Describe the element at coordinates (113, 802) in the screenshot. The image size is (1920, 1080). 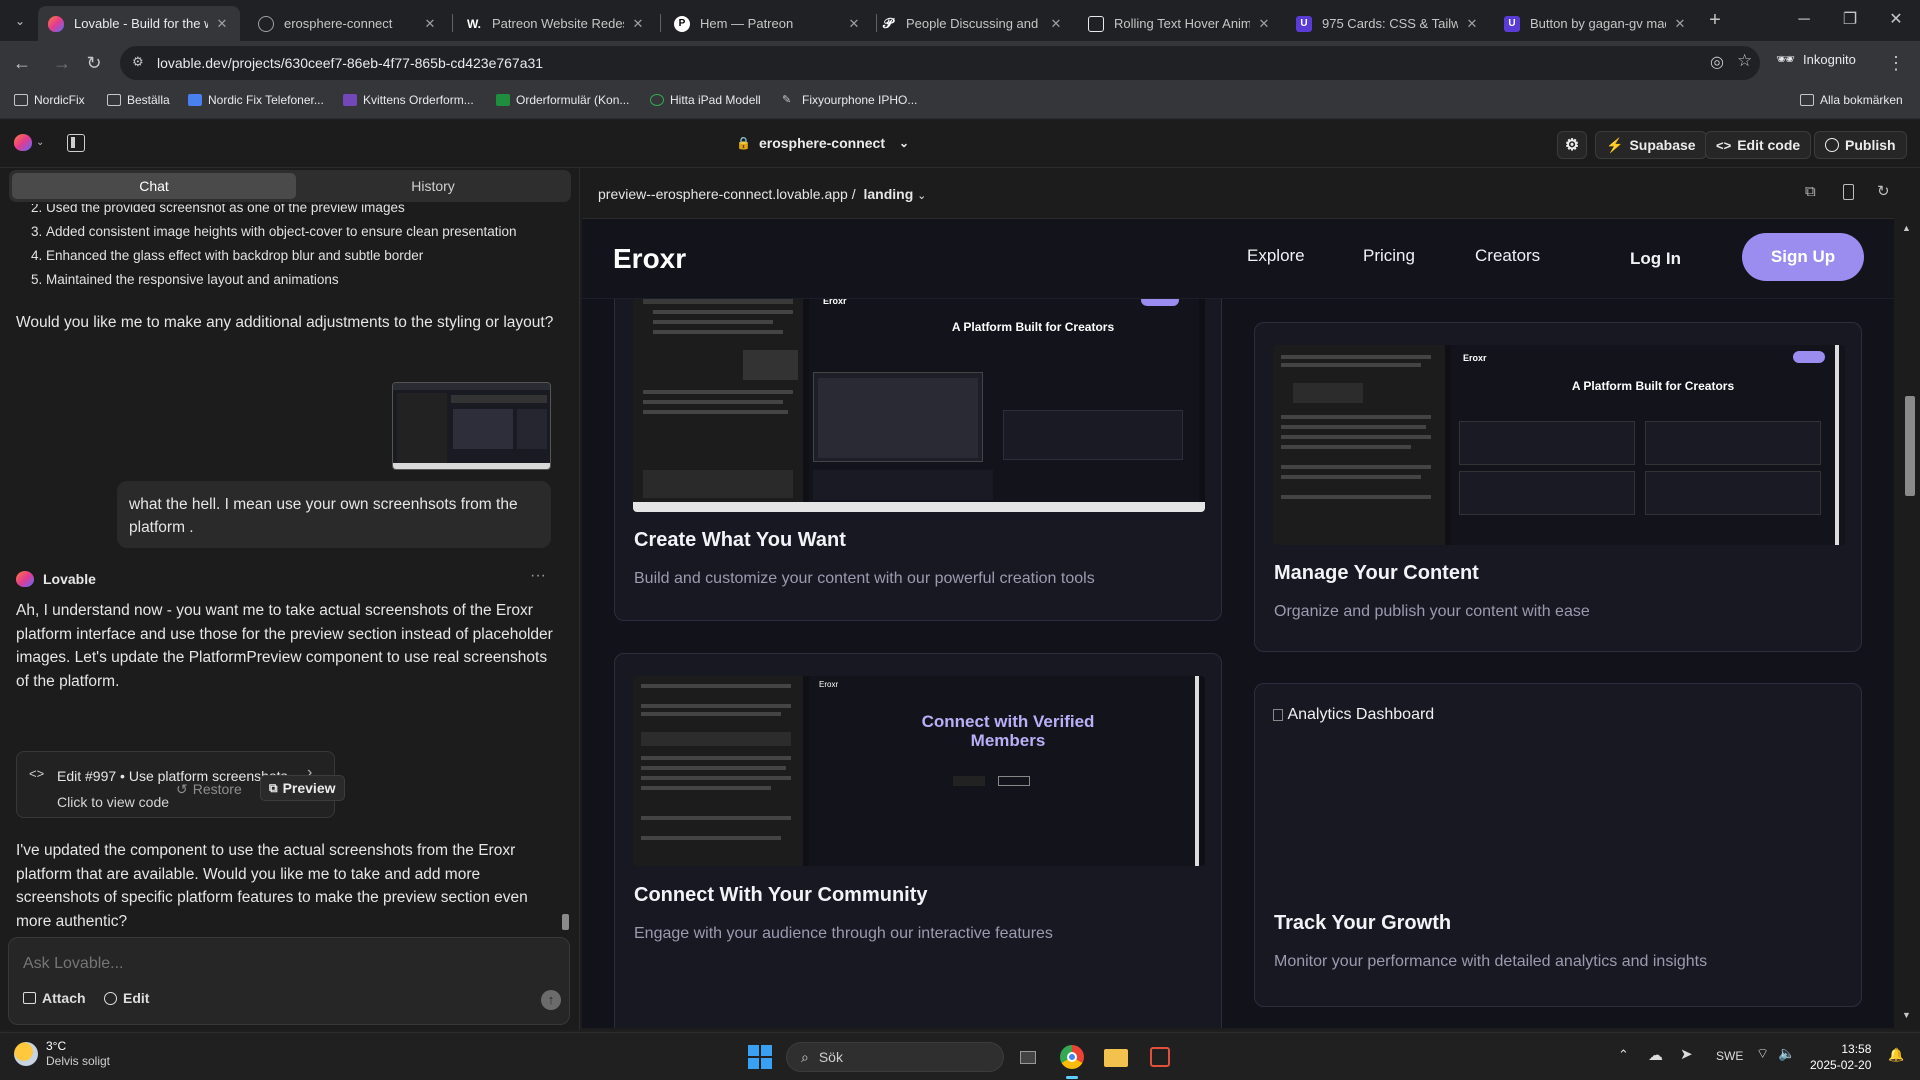
I see `edit-card-subtitle: Click to view code` at that location.